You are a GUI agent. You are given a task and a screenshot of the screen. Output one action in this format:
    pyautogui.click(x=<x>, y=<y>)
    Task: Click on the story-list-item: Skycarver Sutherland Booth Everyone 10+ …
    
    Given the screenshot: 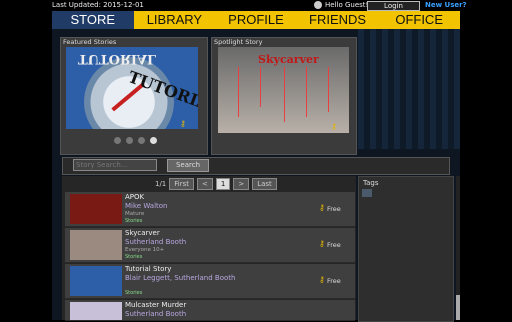 What is the action you would take?
    pyautogui.click(x=210, y=245)
    